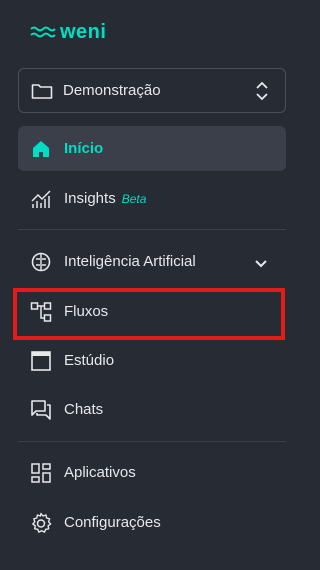 The height and width of the screenshot is (570, 320). Describe the element at coordinates (41, 149) in the screenshot. I see `home-icon` at that location.